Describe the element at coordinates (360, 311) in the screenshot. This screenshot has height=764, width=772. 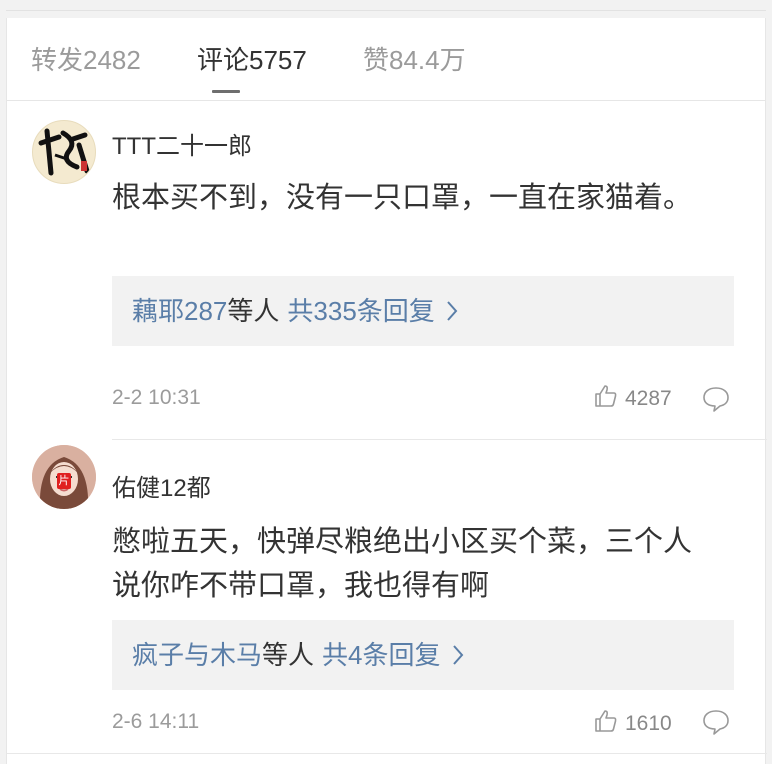
I see `reply-total-link: 共335条回复` at that location.